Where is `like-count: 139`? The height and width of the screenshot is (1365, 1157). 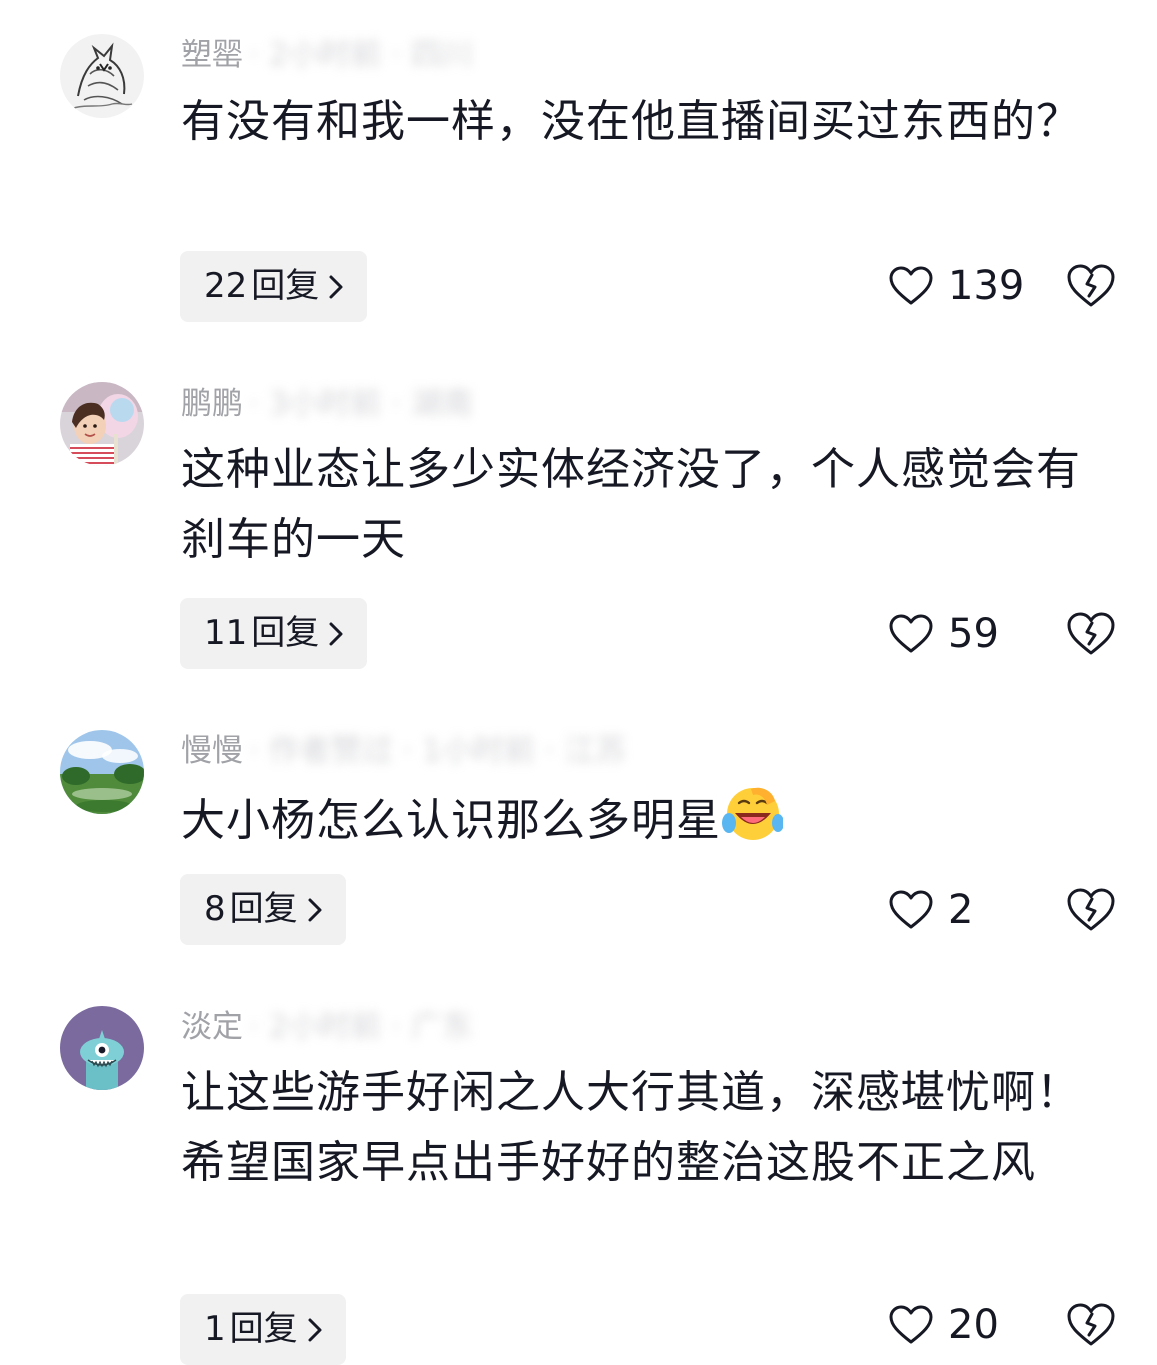
like-count: 139 is located at coordinates (986, 286).